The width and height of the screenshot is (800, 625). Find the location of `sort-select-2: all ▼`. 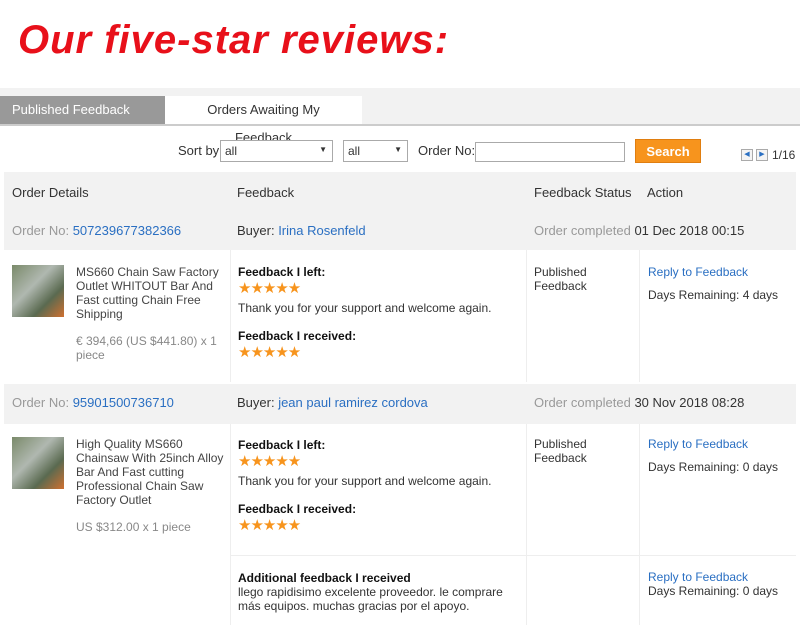

sort-select-2: all ▼ is located at coordinates (375, 151).